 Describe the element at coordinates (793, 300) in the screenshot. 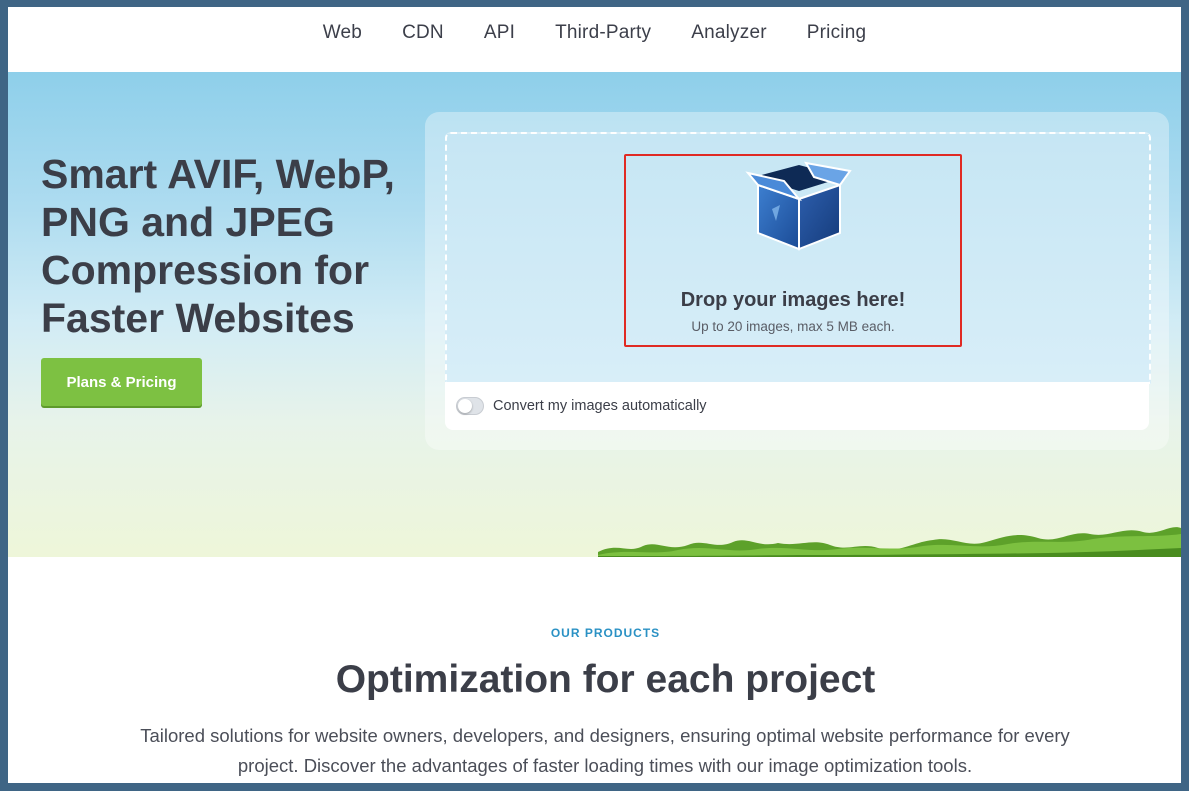

I see `drop-title: Drop your images here!` at that location.